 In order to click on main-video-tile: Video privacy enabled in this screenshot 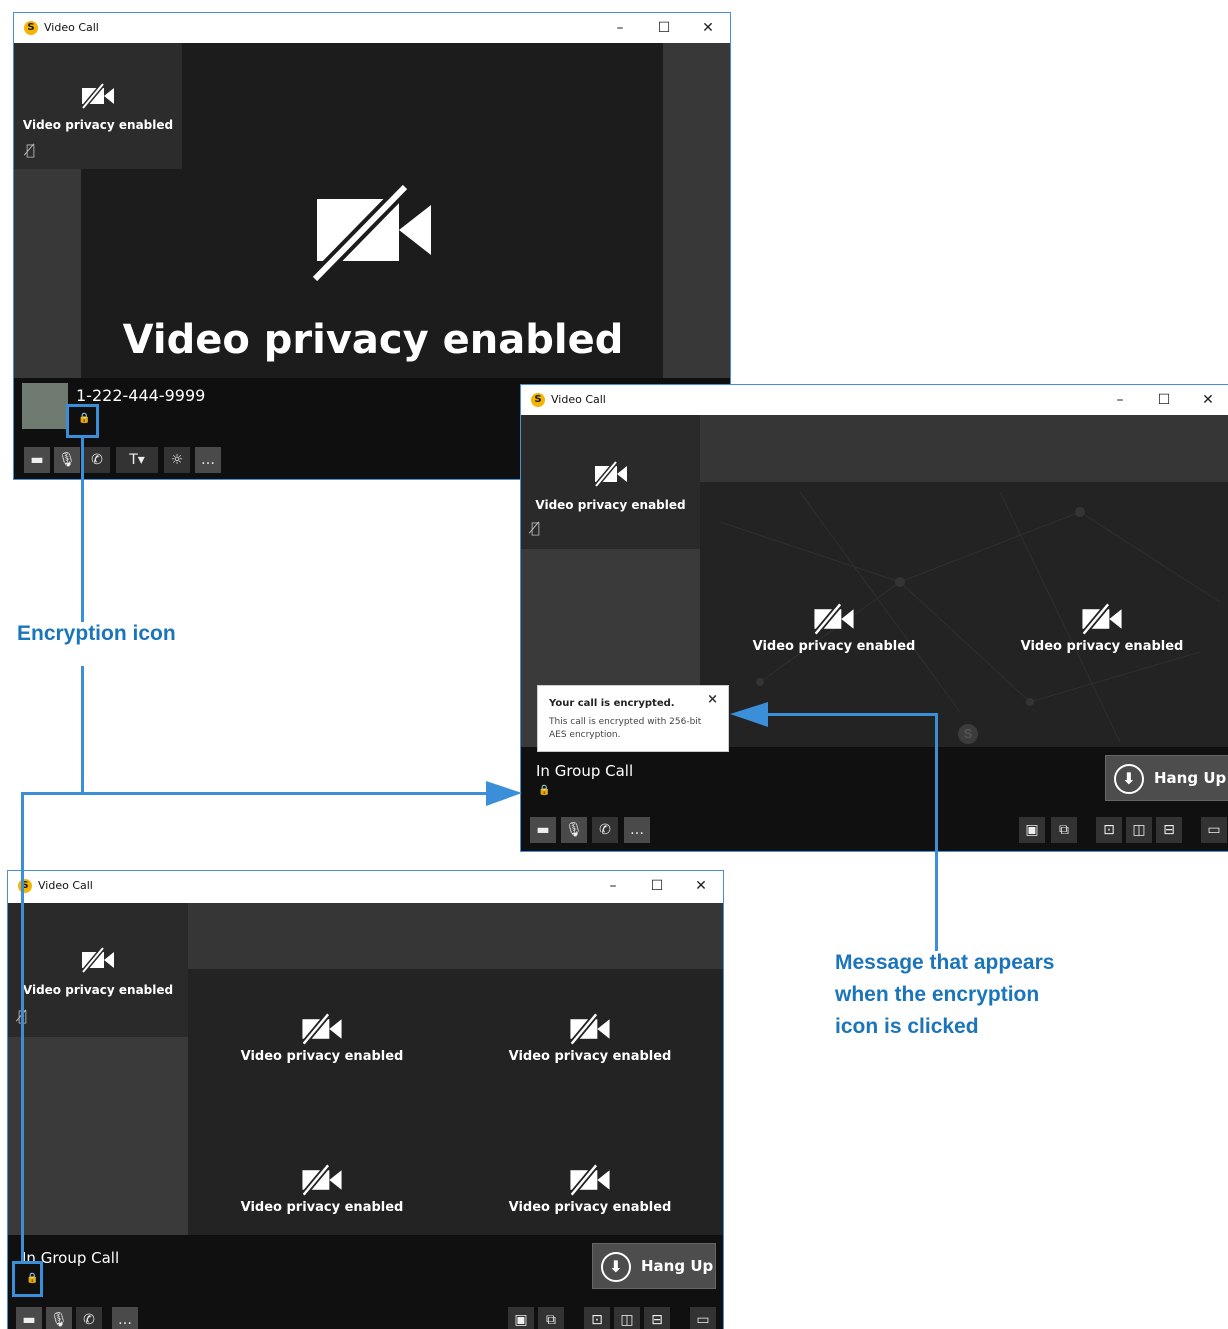, I will do `click(373, 208)`.